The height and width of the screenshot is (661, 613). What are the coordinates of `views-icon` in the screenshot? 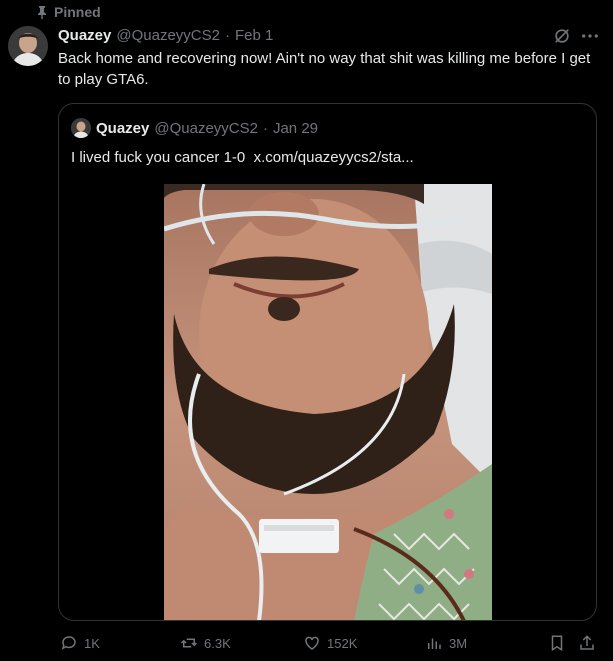 It's located at (434, 643).